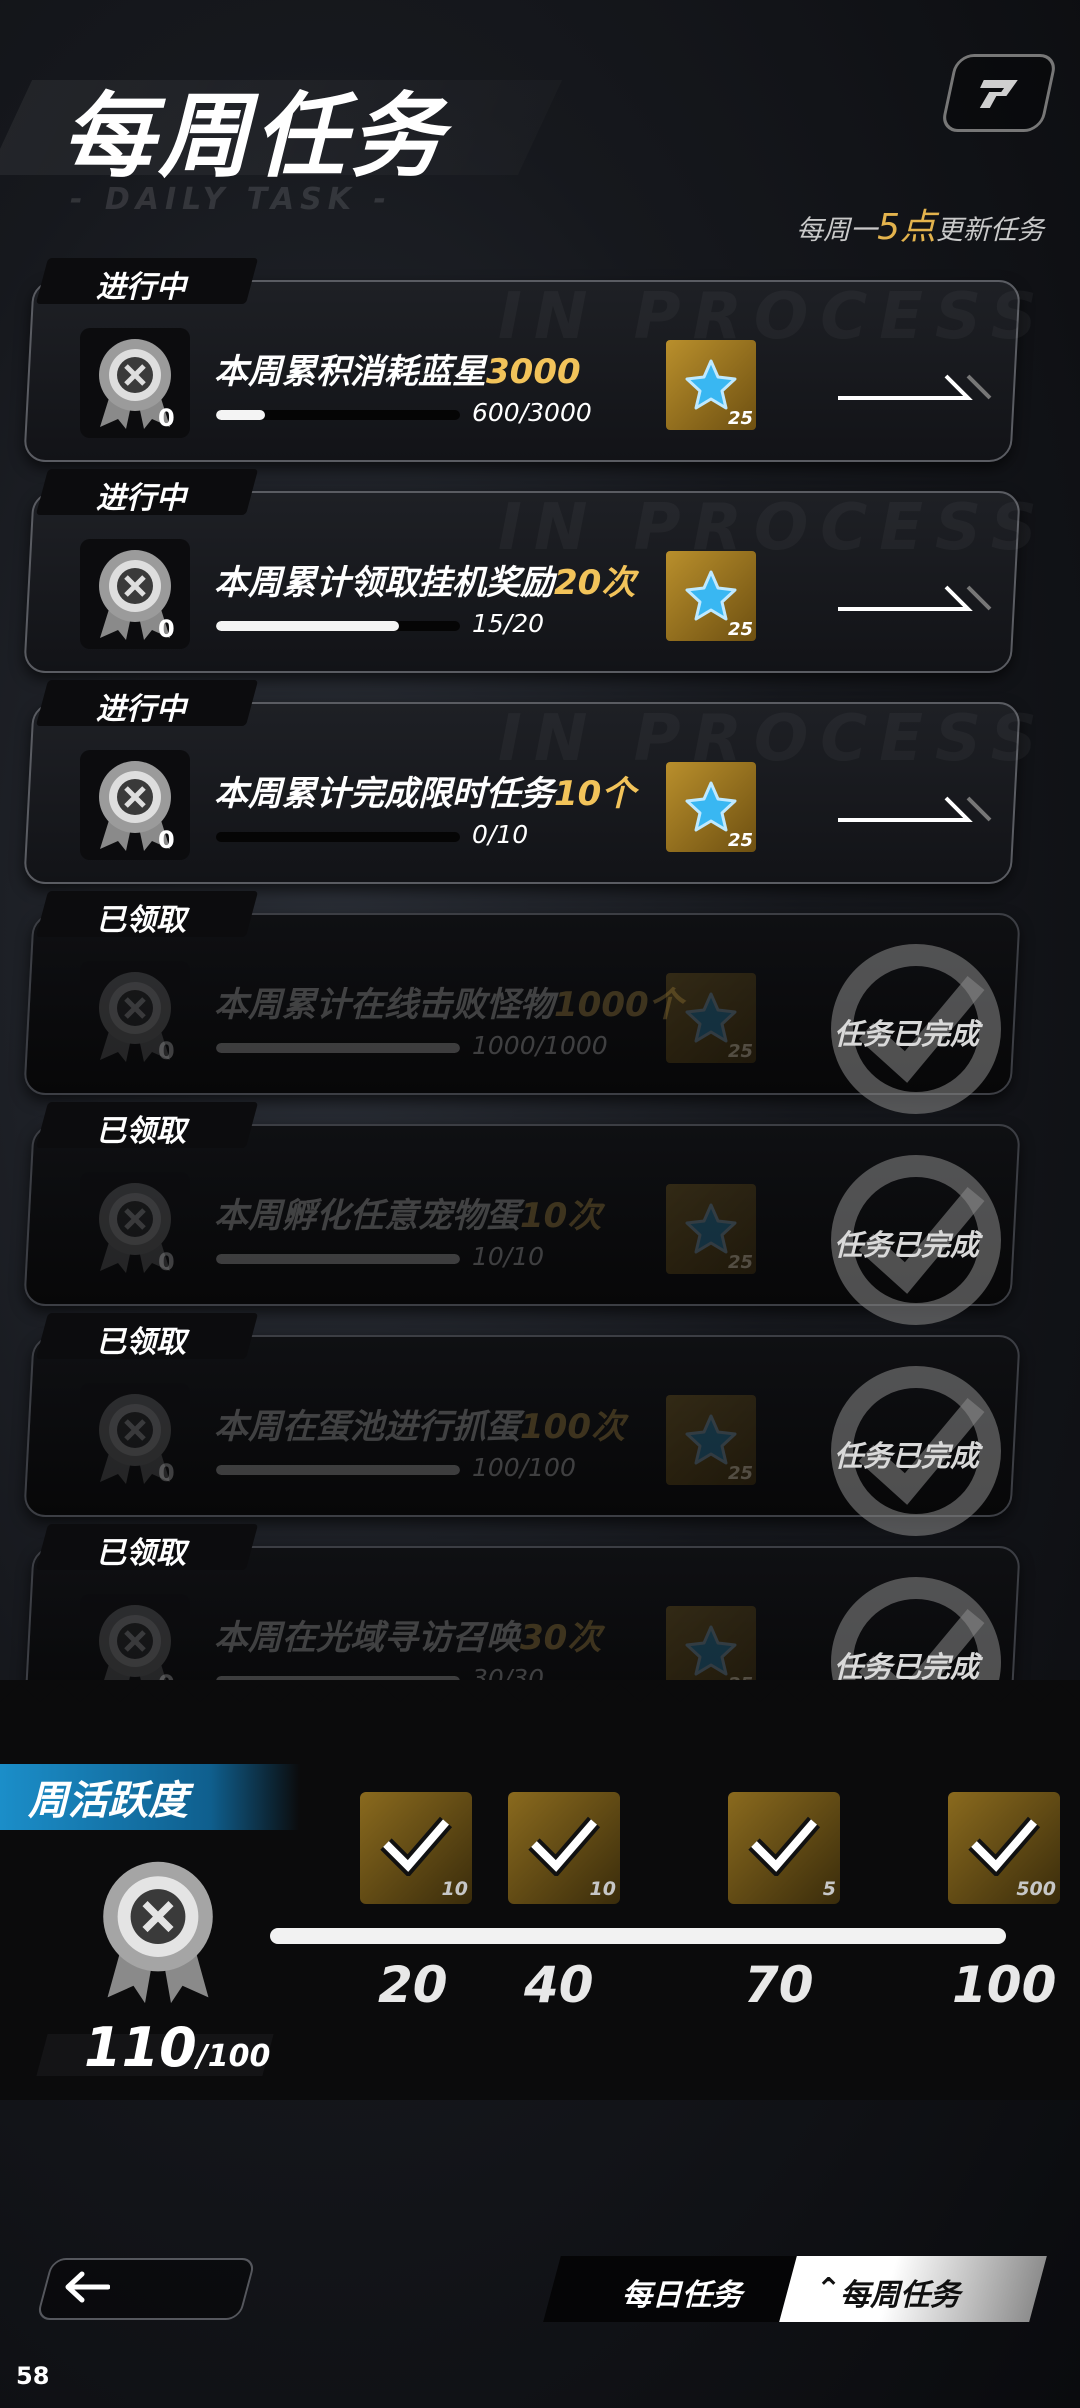 The height and width of the screenshot is (2408, 1080). Describe the element at coordinates (559, 1985) in the screenshot. I see `milestone-value: 40` at that location.